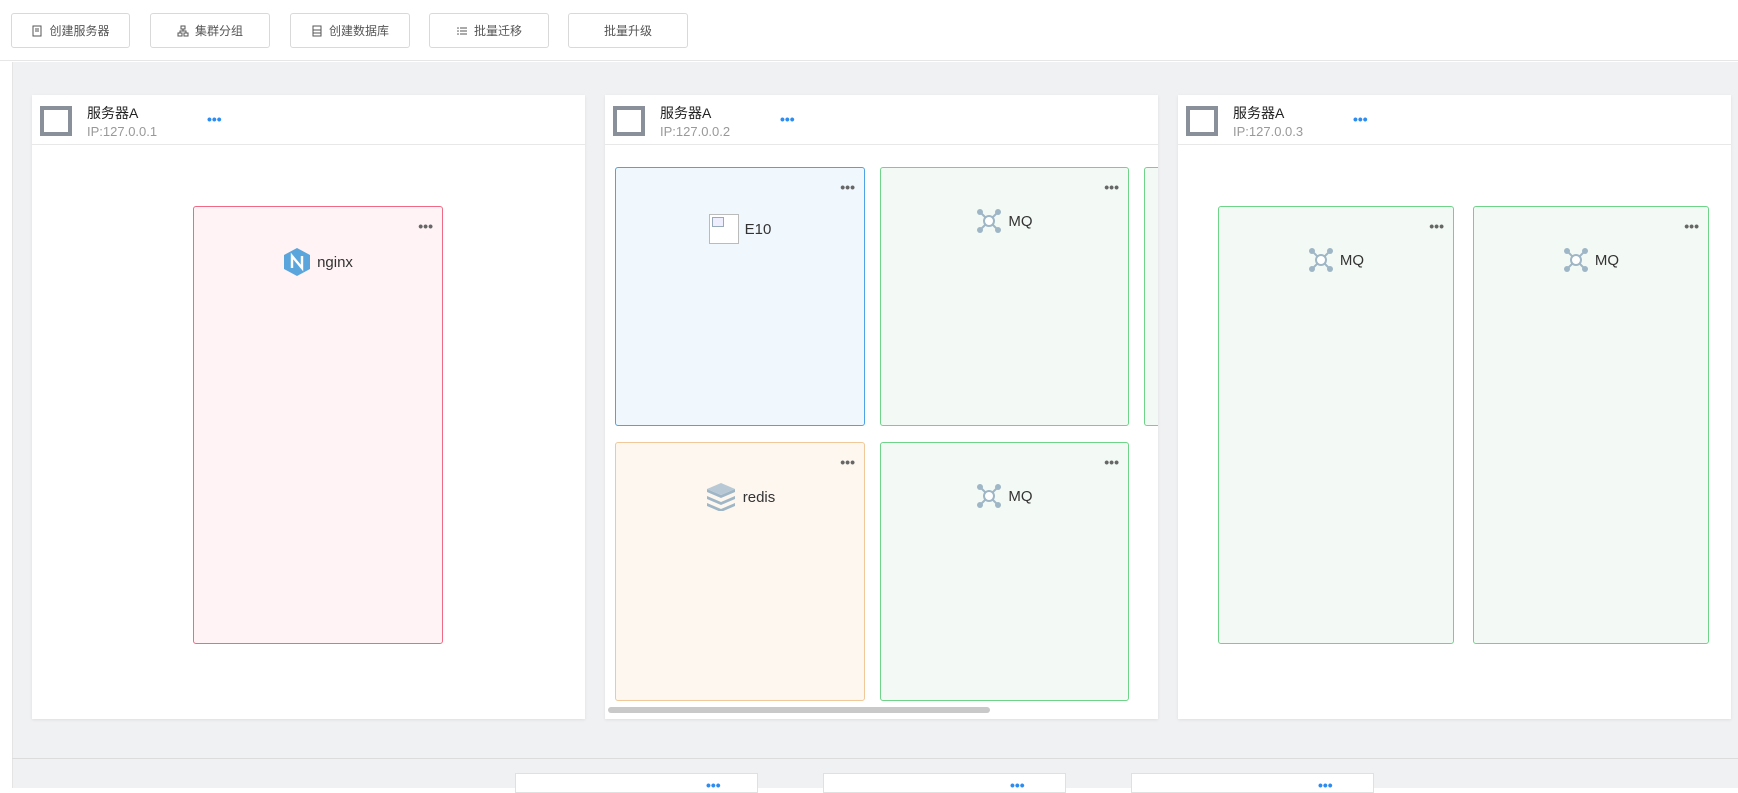  I want to click on doc-icon, so click(37, 30).